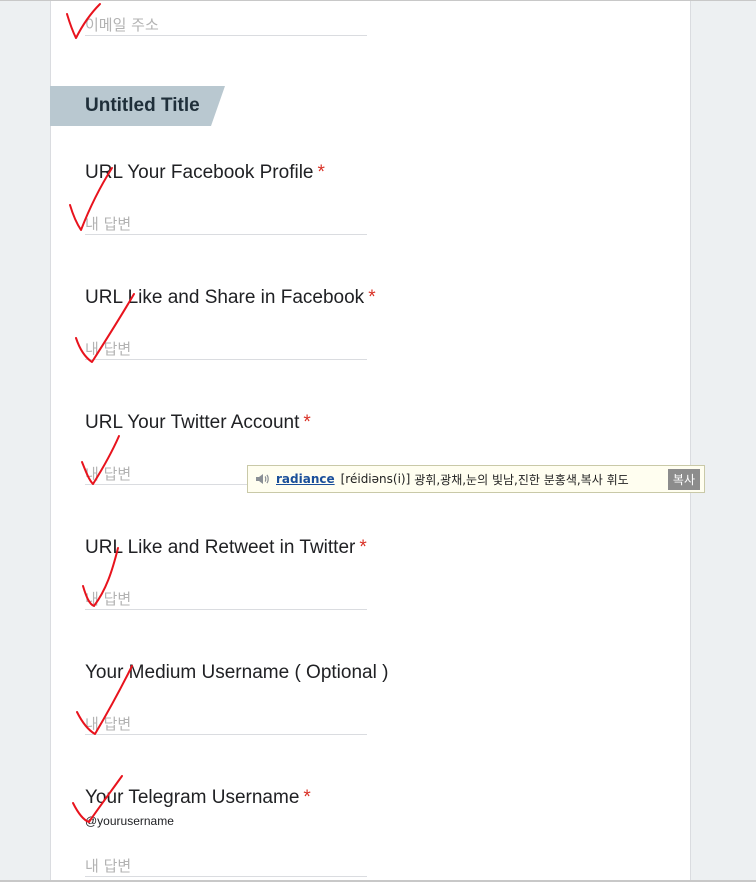 This screenshot has width=756, height=882. What do you see at coordinates (375, 479) in the screenshot?
I see `pronunciation: [réidiəns(i)]` at bounding box center [375, 479].